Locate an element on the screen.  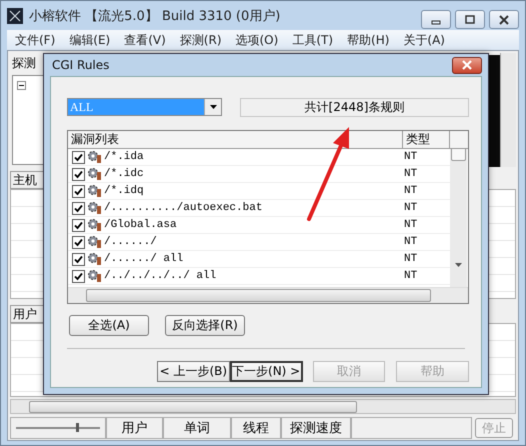
maximize-icon is located at coordinates (470, 19).